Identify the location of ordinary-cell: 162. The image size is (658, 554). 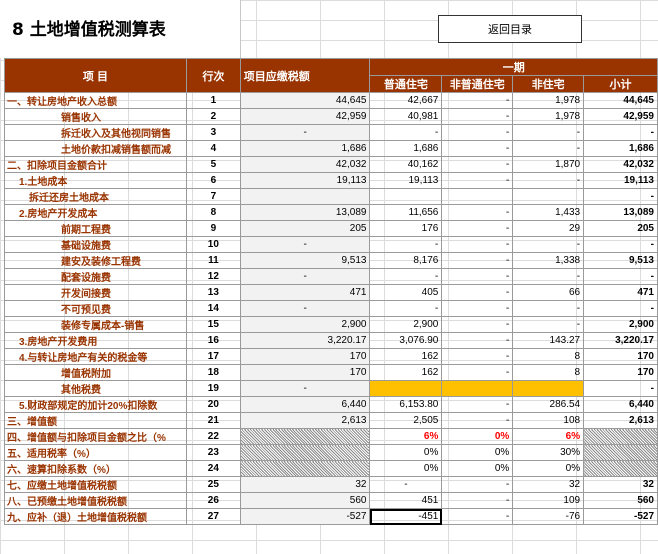
(406, 356).